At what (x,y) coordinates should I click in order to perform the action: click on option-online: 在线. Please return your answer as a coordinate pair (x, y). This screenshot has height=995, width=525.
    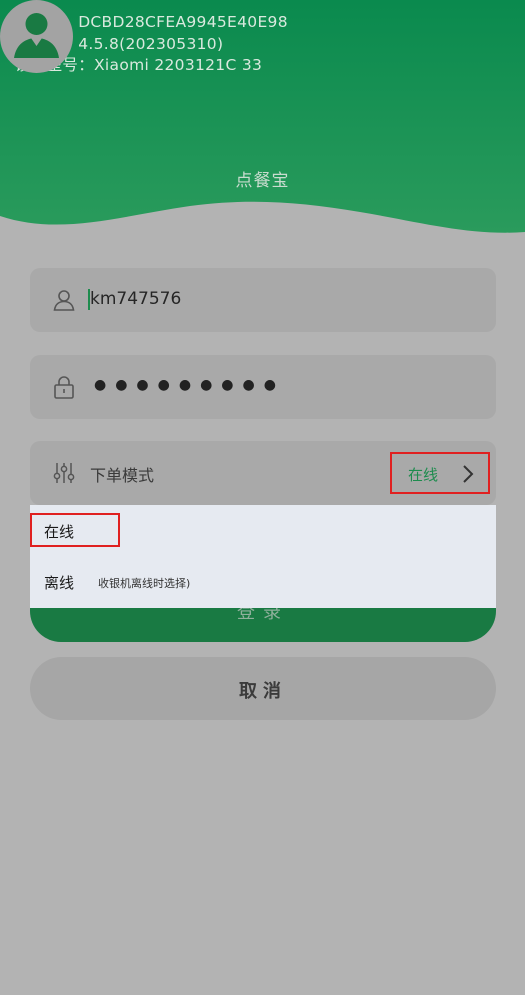
    Looking at the image, I should click on (75, 530).